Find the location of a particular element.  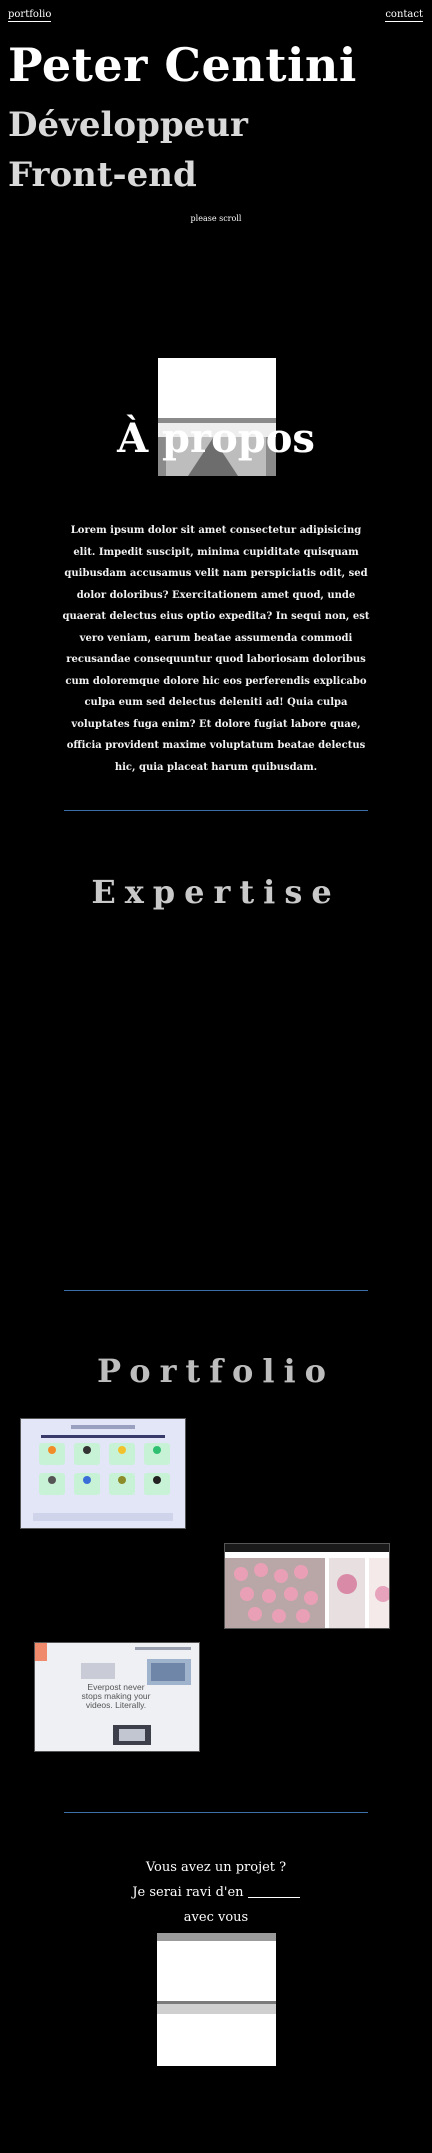

hero-role-line2: Front-end is located at coordinates (102, 175).